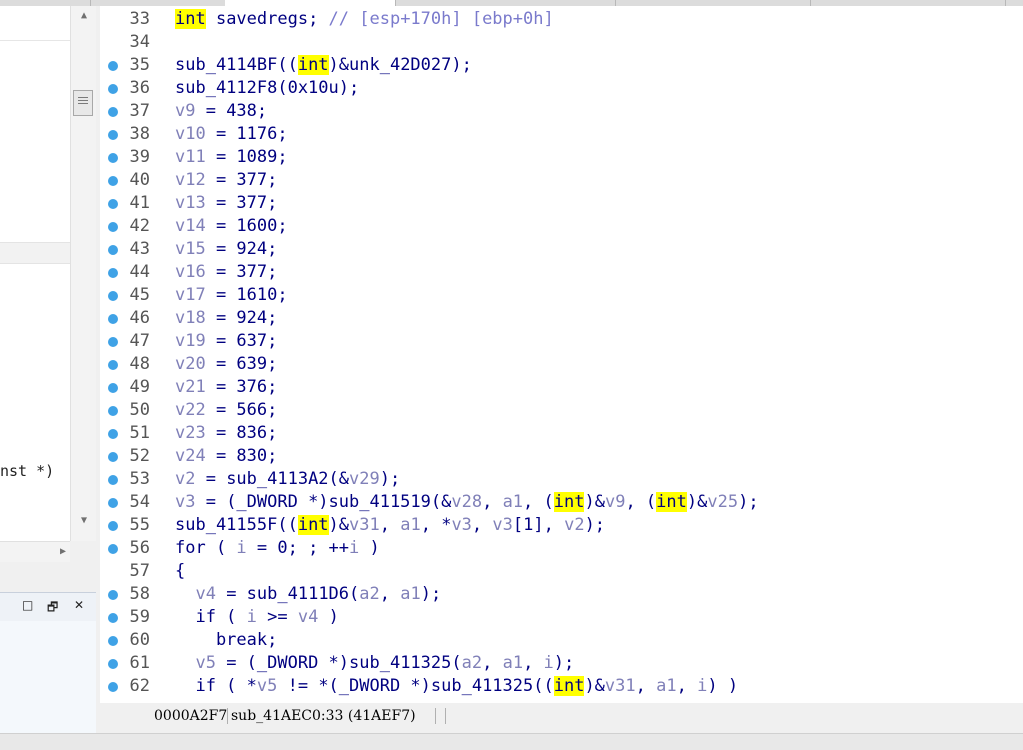 The width and height of the screenshot is (1023, 750). What do you see at coordinates (561, 318) in the screenshot?
I see `code-line: 46 v18 = 924;` at bounding box center [561, 318].